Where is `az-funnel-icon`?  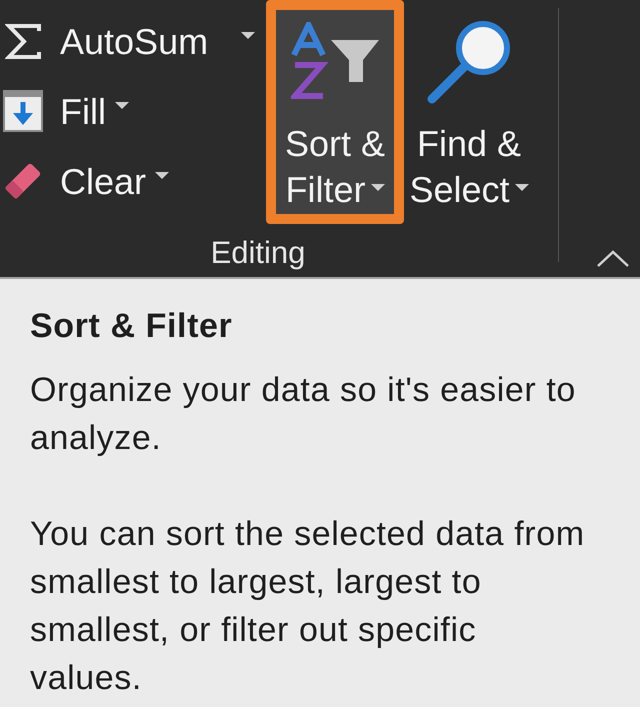 az-funnel-icon is located at coordinates (335, 61).